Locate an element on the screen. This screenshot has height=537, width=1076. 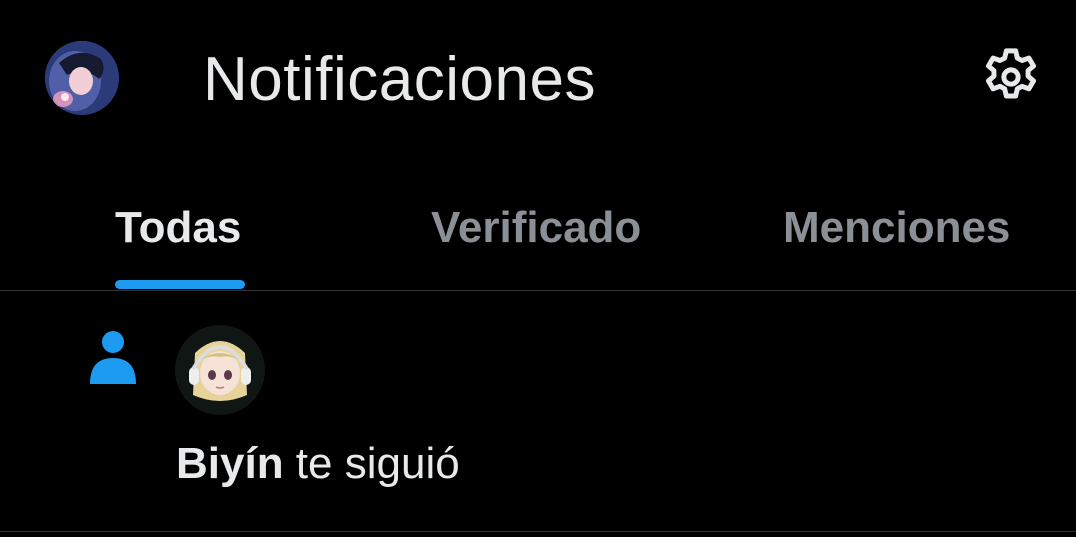
tab-label: Verificado is located at coordinates (536, 227).